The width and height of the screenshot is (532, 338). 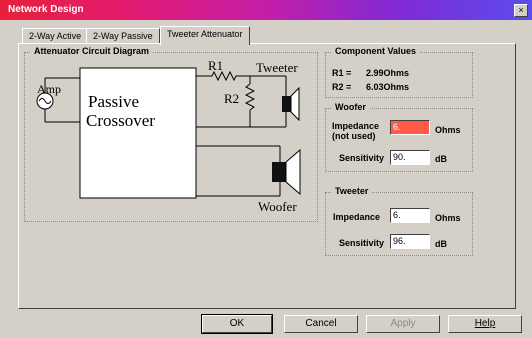 I want to click on tweeter-sensitivity-unit: dB, so click(x=441, y=244).